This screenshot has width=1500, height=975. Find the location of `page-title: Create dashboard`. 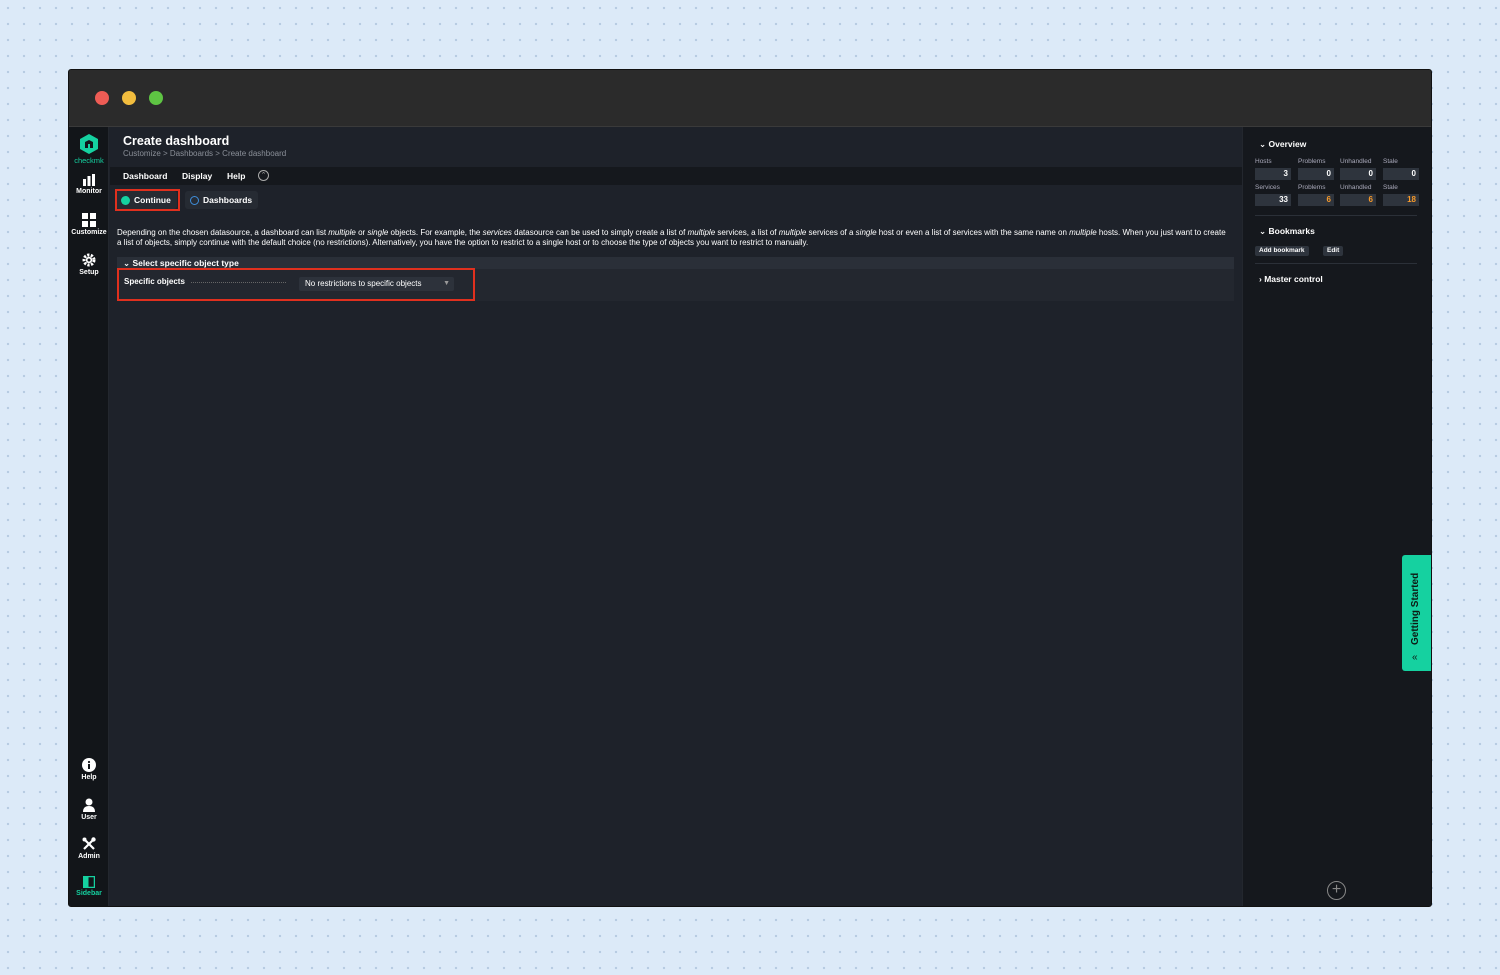

page-title: Create dashboard is located at coordinates (176, 141).